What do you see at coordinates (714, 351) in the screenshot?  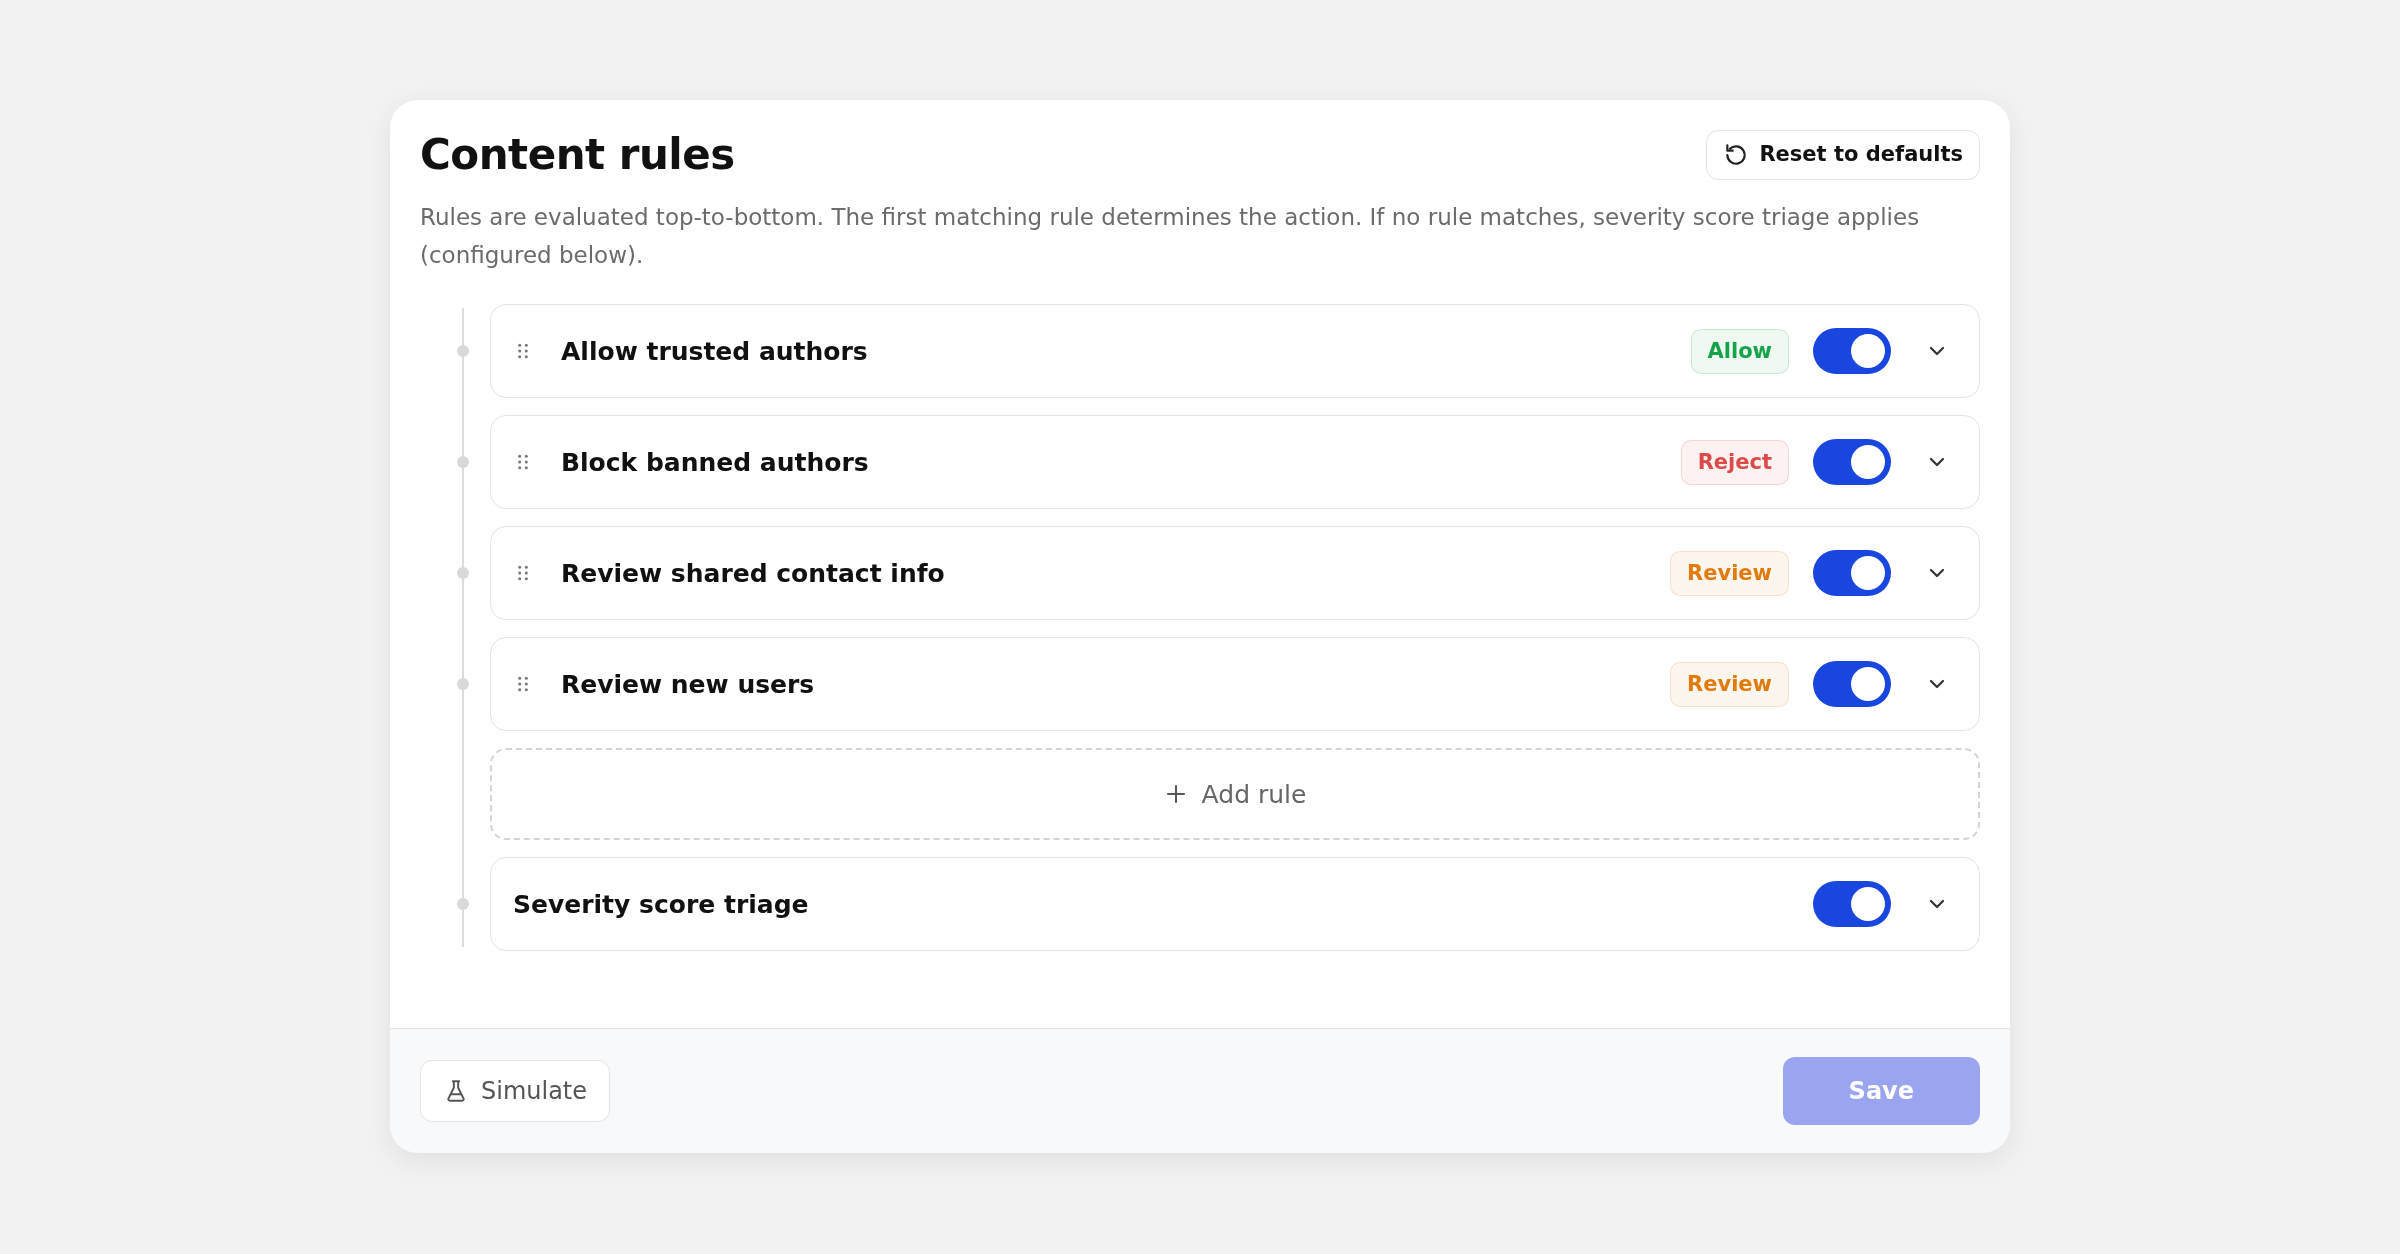 I see `rule-name: Allow trusted authors` at bounding box center [714, 351].